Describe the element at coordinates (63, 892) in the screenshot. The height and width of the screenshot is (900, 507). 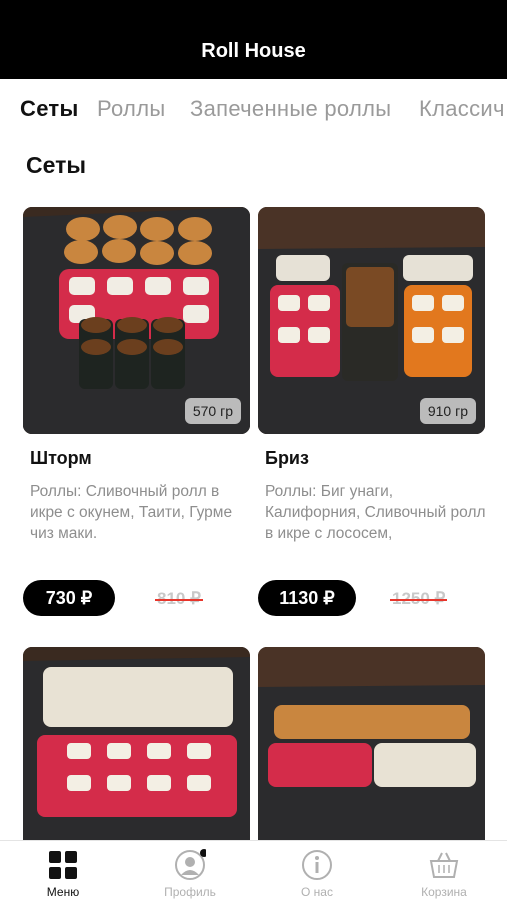
I see `nav-menu-label: Меню` at that location.